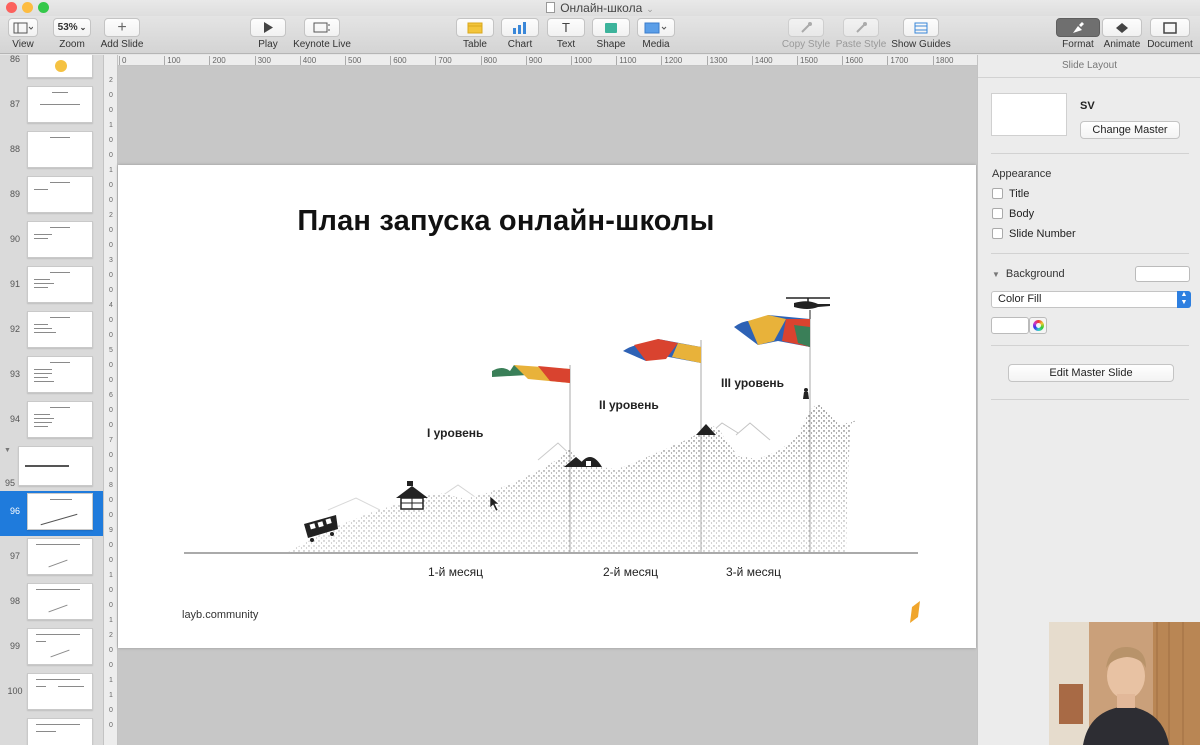 This screenshot has width=1200, height=745. Describe the element at coordinates (475, 35) in the screenshot. I see `table-button: Table` at that location.